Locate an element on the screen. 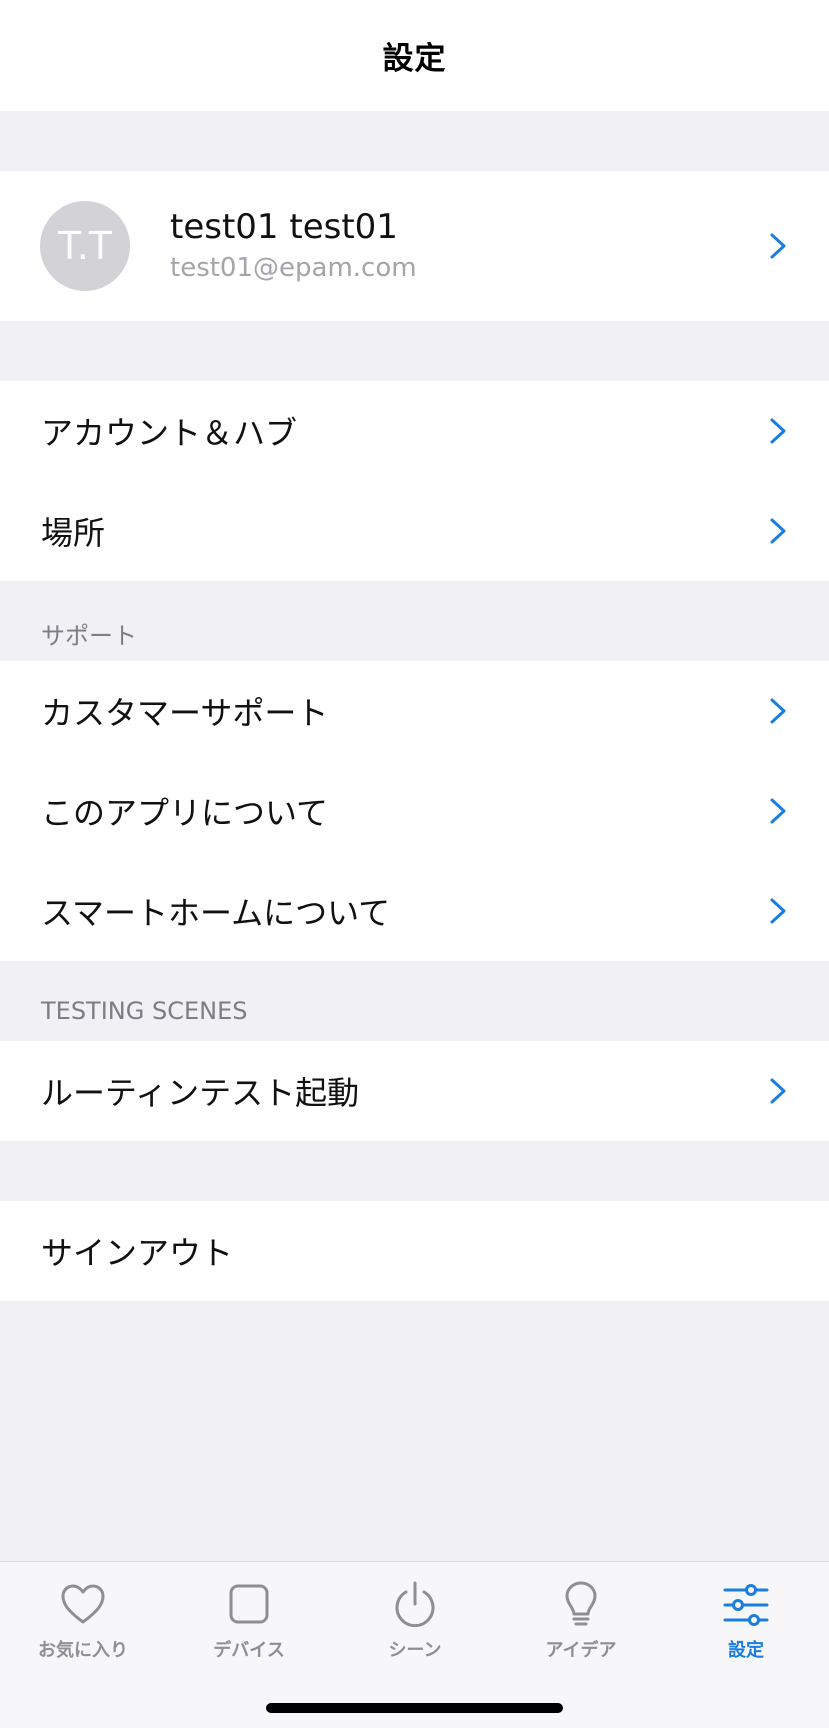  sign-out-button: サインアウト is located at coordinates (414, 1251).